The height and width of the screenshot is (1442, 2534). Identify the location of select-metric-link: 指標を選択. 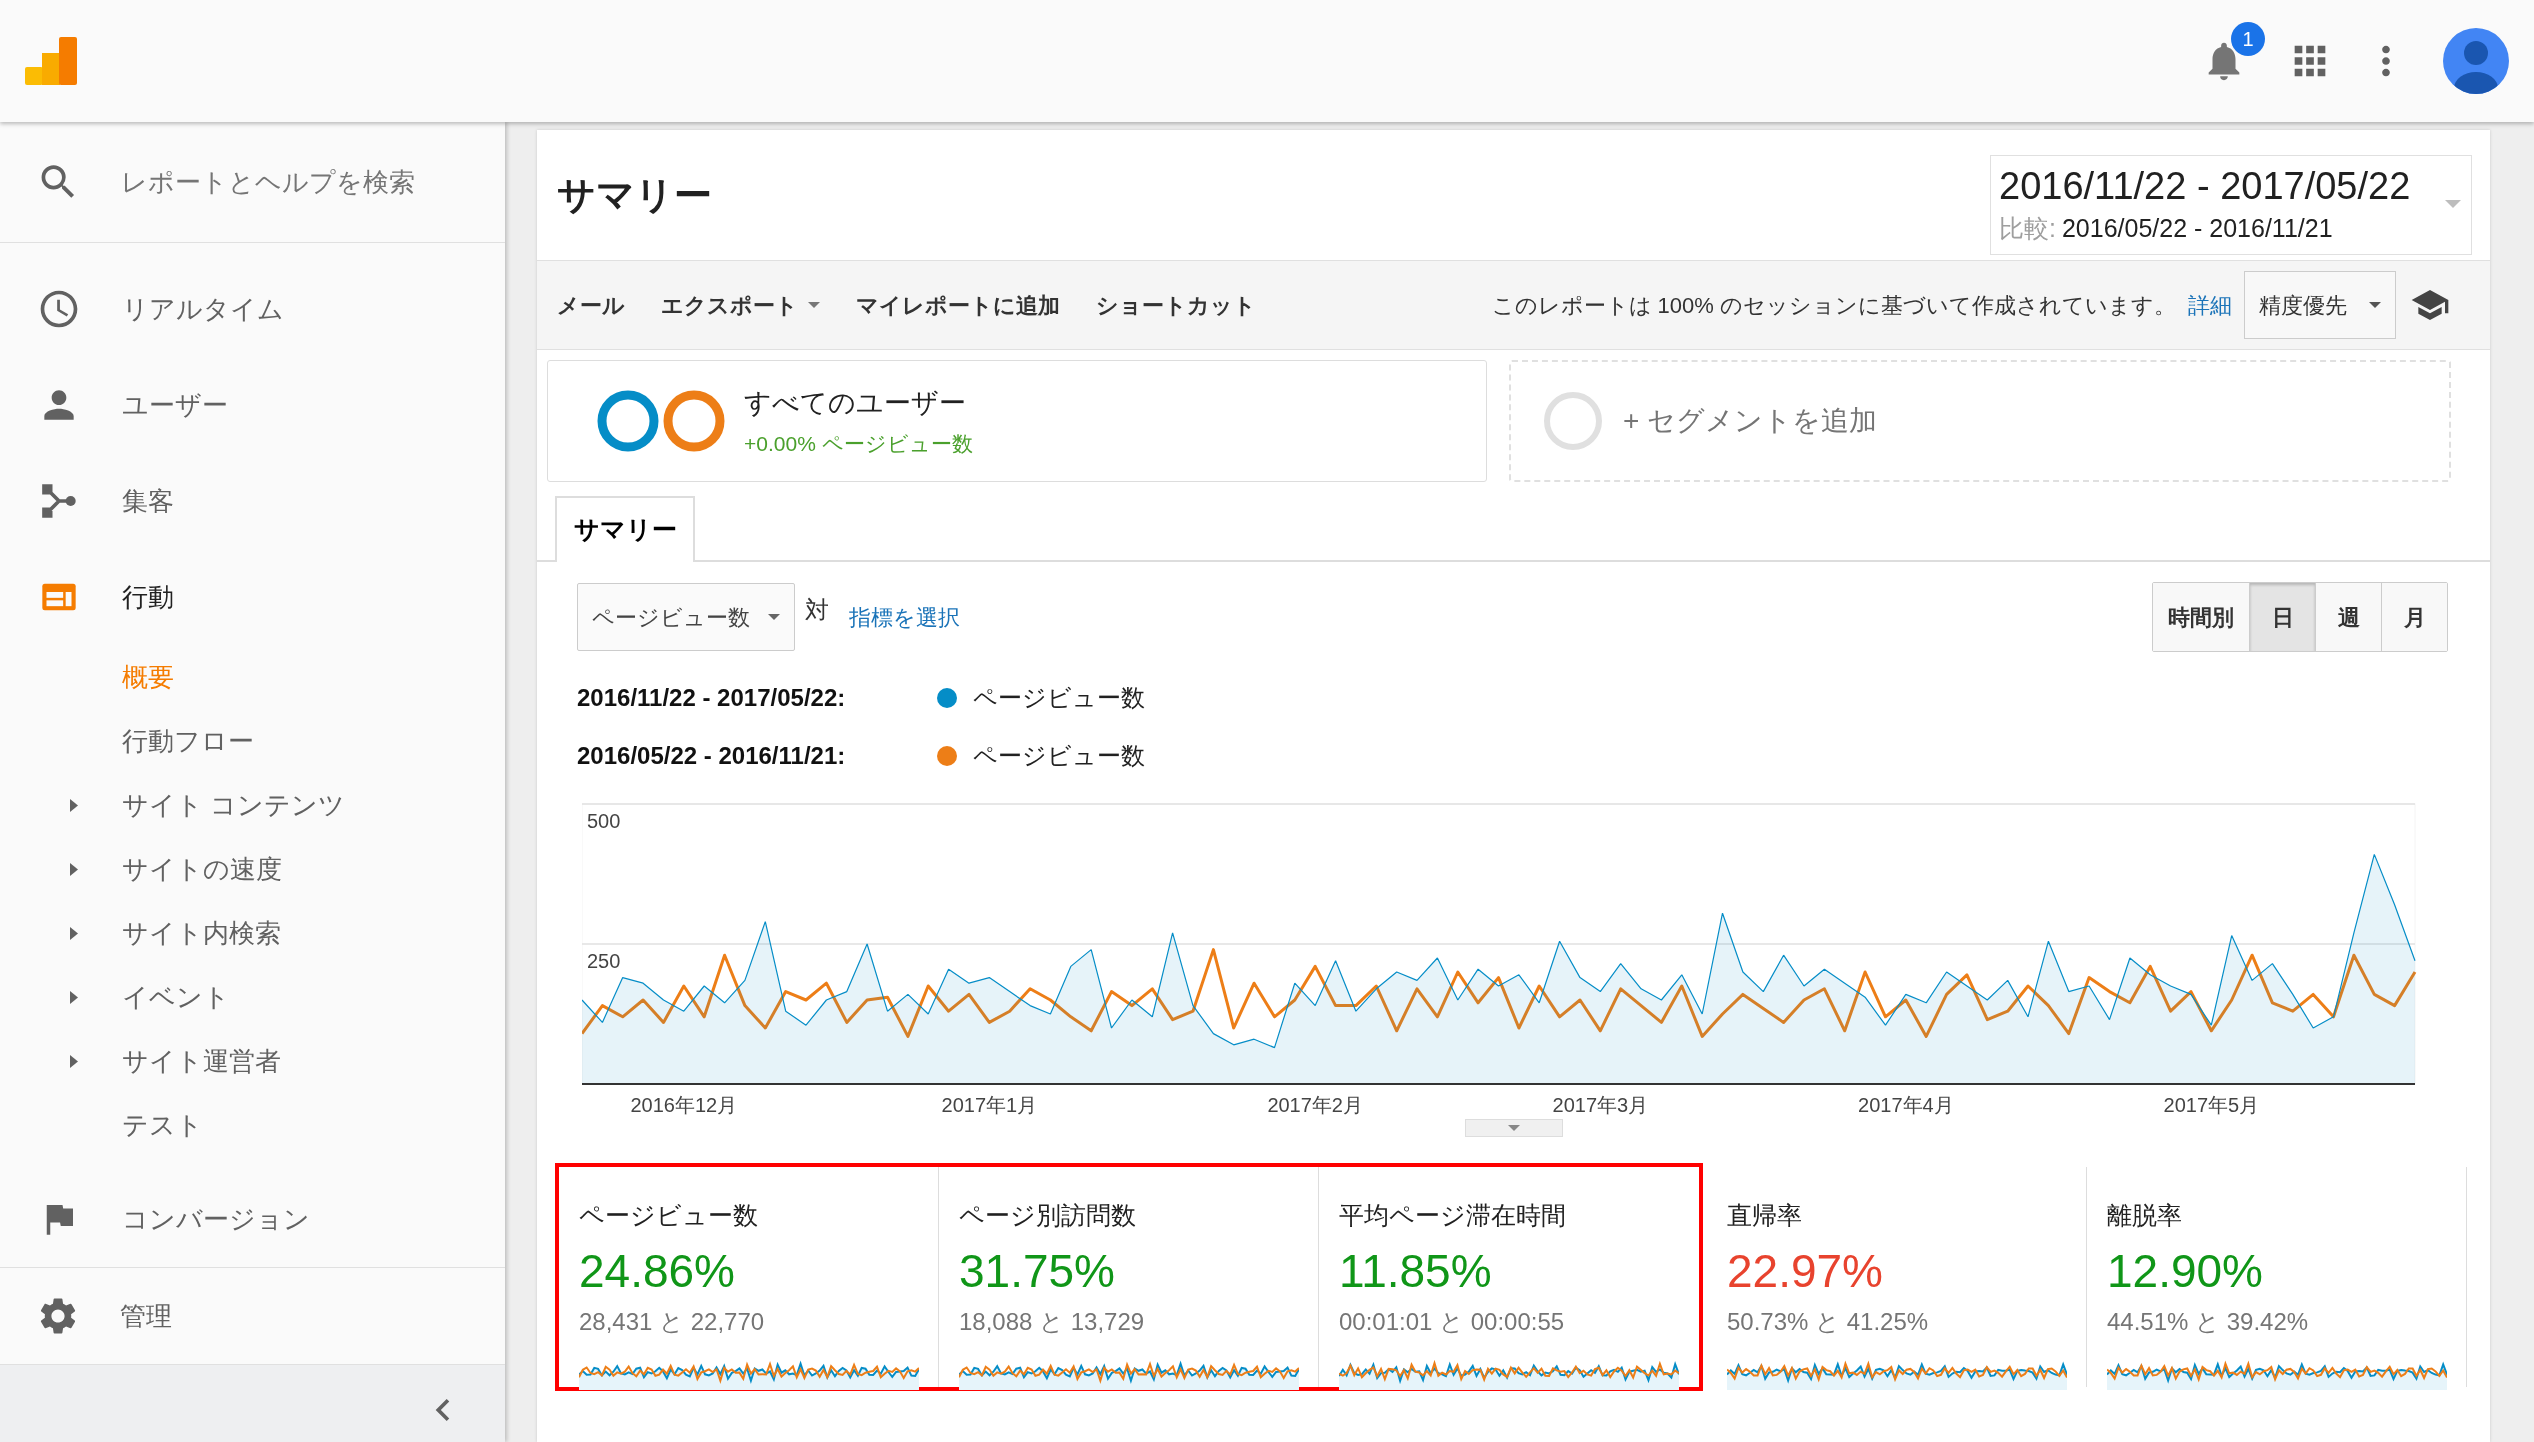
(904, 617).